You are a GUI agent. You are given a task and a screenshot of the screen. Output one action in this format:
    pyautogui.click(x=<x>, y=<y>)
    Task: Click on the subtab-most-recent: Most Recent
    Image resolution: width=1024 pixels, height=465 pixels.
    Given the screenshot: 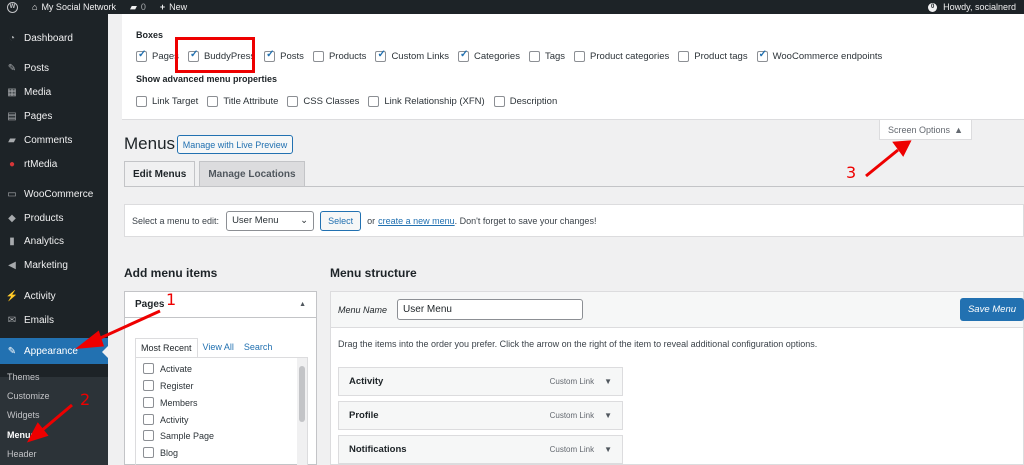 What is the action you would take?
    pyautogui.click(x=166, y=348)
    